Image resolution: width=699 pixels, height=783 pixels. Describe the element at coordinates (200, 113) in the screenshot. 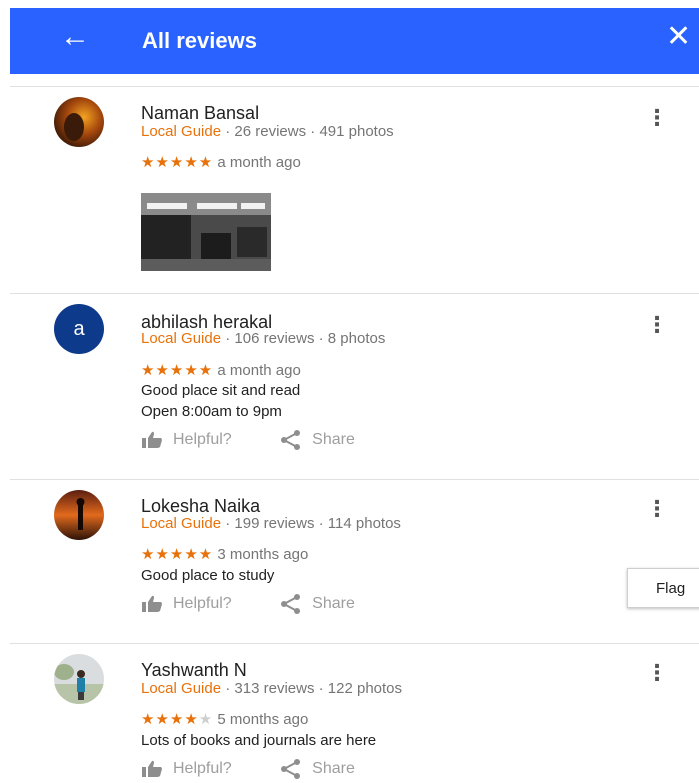

I see `reviewer-name: Naman Bansal` at that location.